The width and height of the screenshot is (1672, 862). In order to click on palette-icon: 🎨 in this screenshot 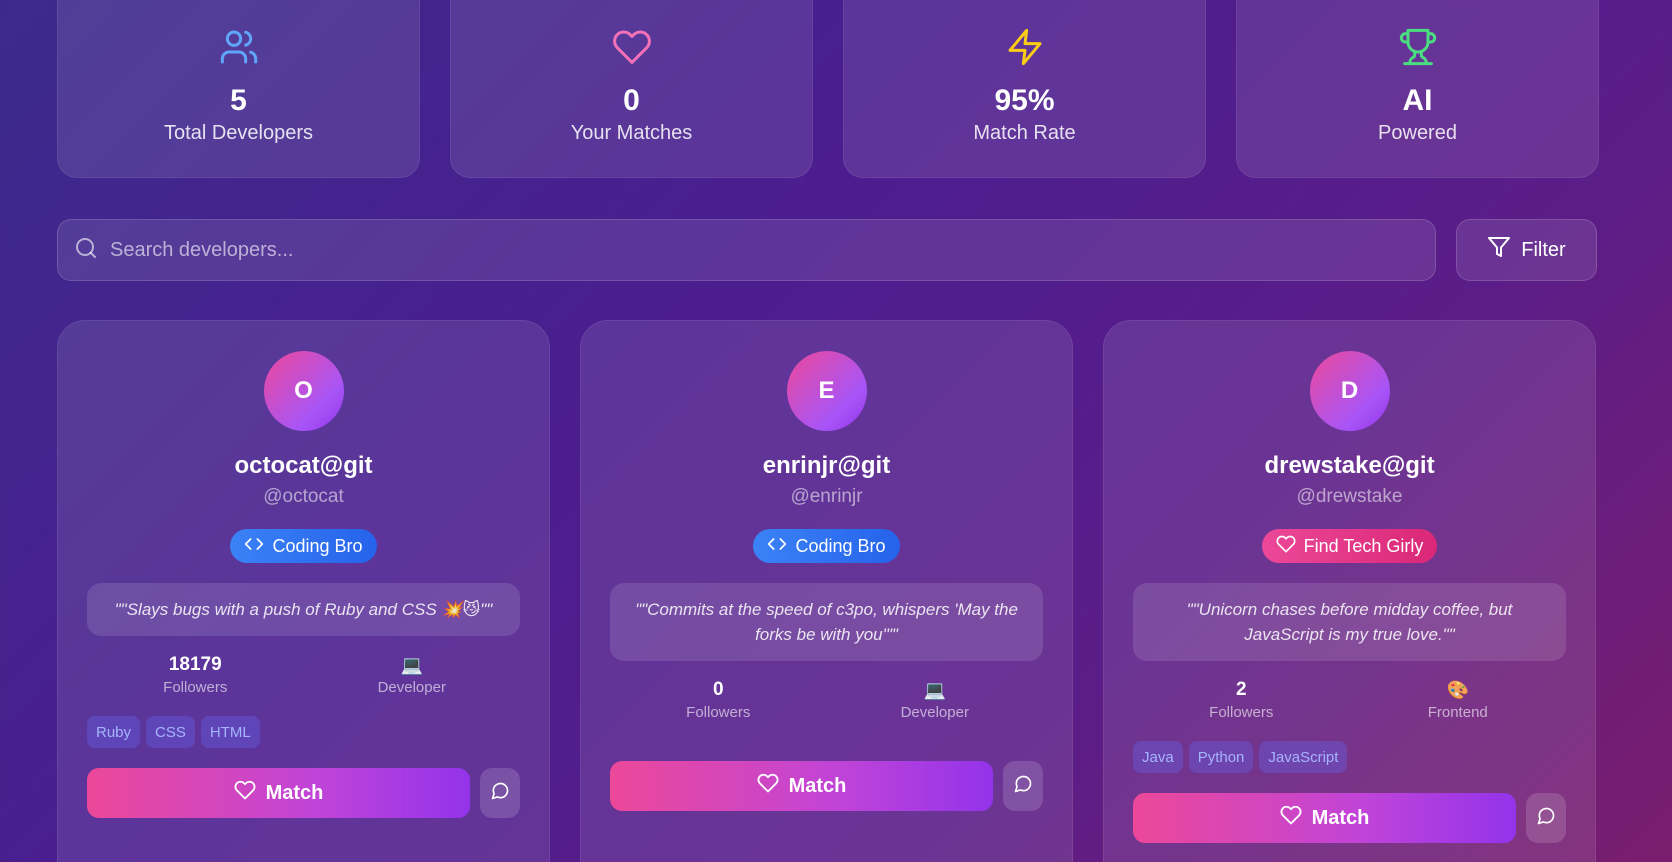, I will do `click(1457, 690)`.